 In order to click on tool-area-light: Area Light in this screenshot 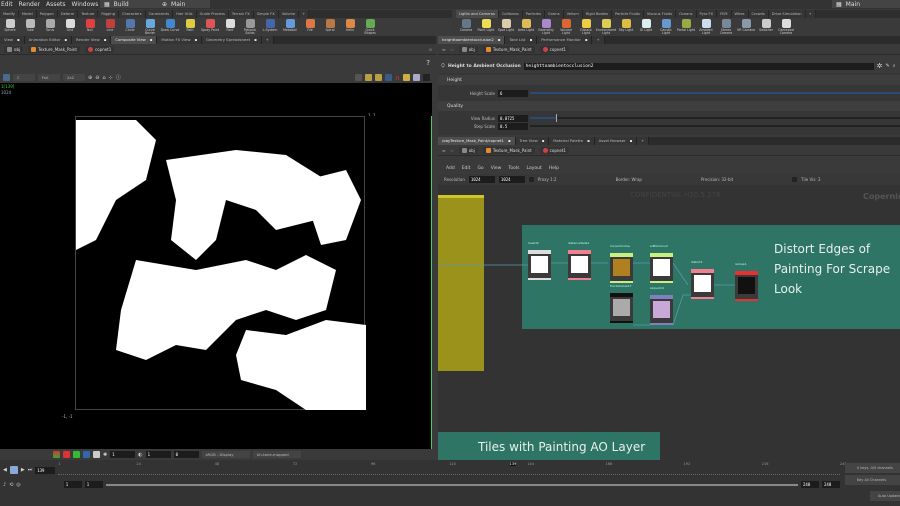, I will do `click(526, 27)`.